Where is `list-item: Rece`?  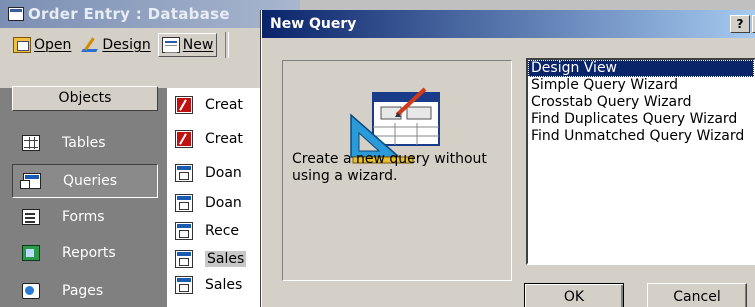 list-item: Rece is located at coordinates (207, 231).